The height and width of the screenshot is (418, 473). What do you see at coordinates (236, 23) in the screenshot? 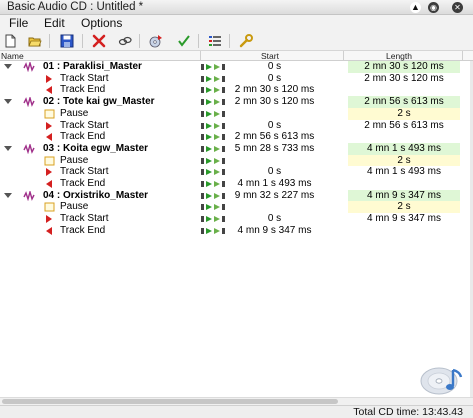
I see `menu-bar: File Edit Options` at bounding box center [236, 23].